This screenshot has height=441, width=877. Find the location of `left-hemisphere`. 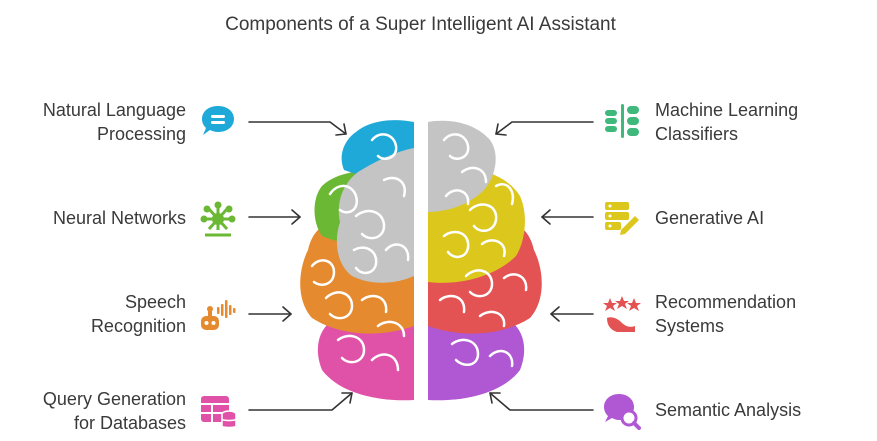

left-hemisphere is located at coordinates (347, 260).